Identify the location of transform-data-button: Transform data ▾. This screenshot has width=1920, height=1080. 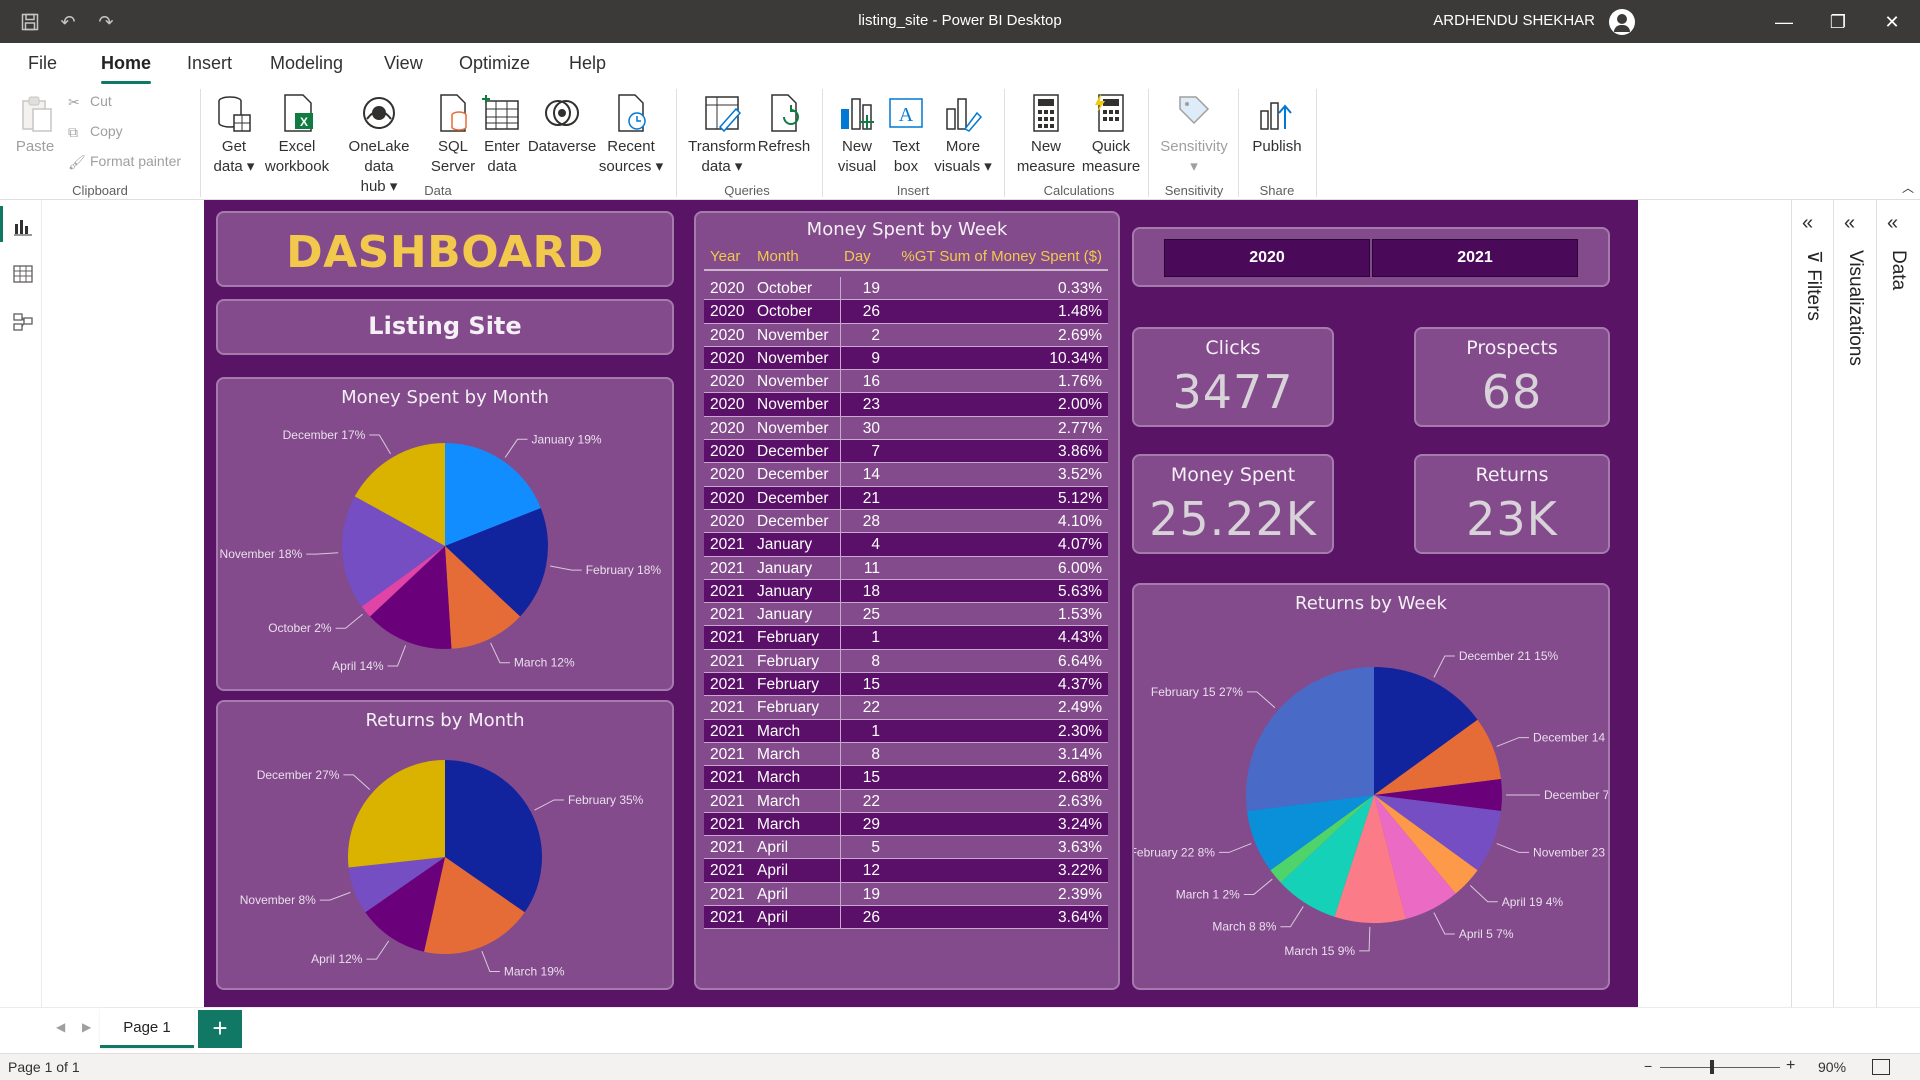
(722, 135).